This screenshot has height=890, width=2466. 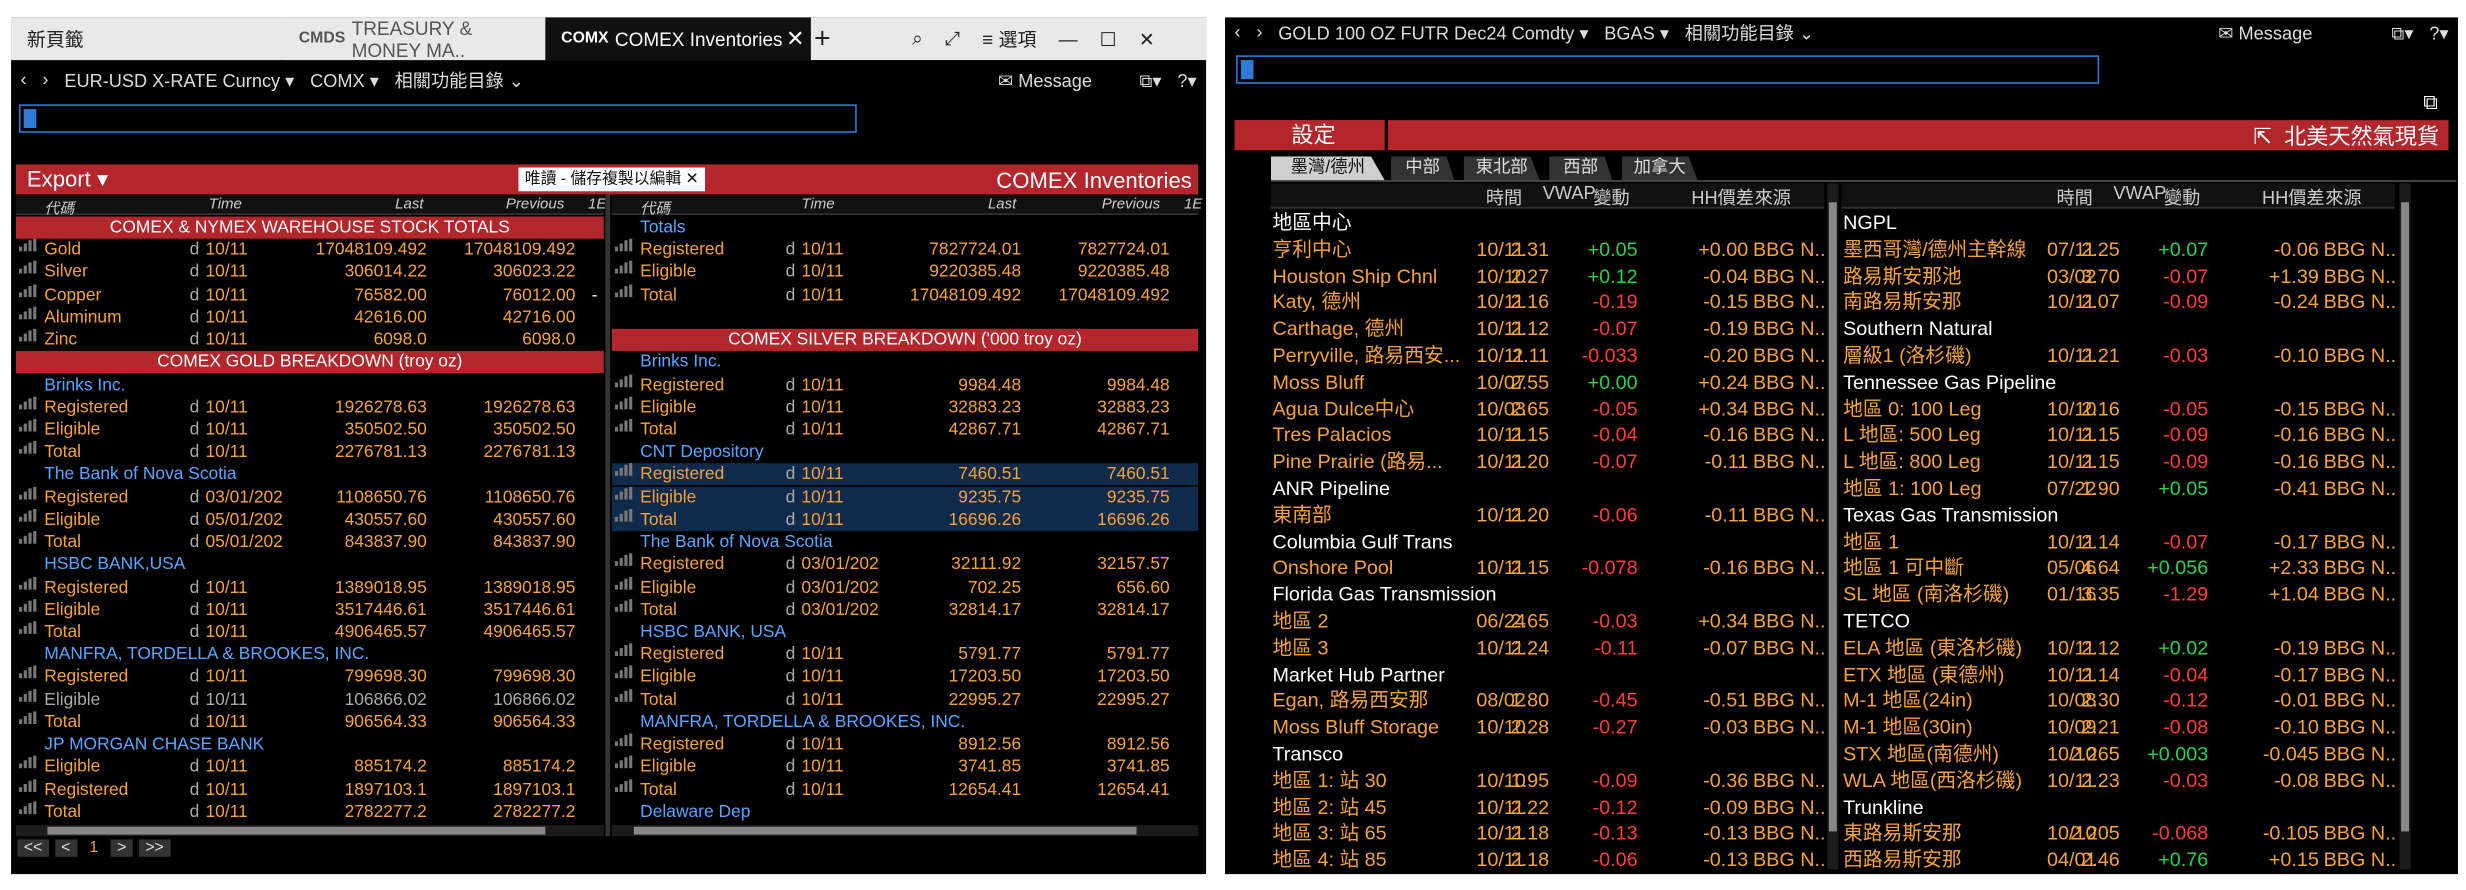 I want to click on table-row: HSBC BANK, USA, so click(x=905, y=632).